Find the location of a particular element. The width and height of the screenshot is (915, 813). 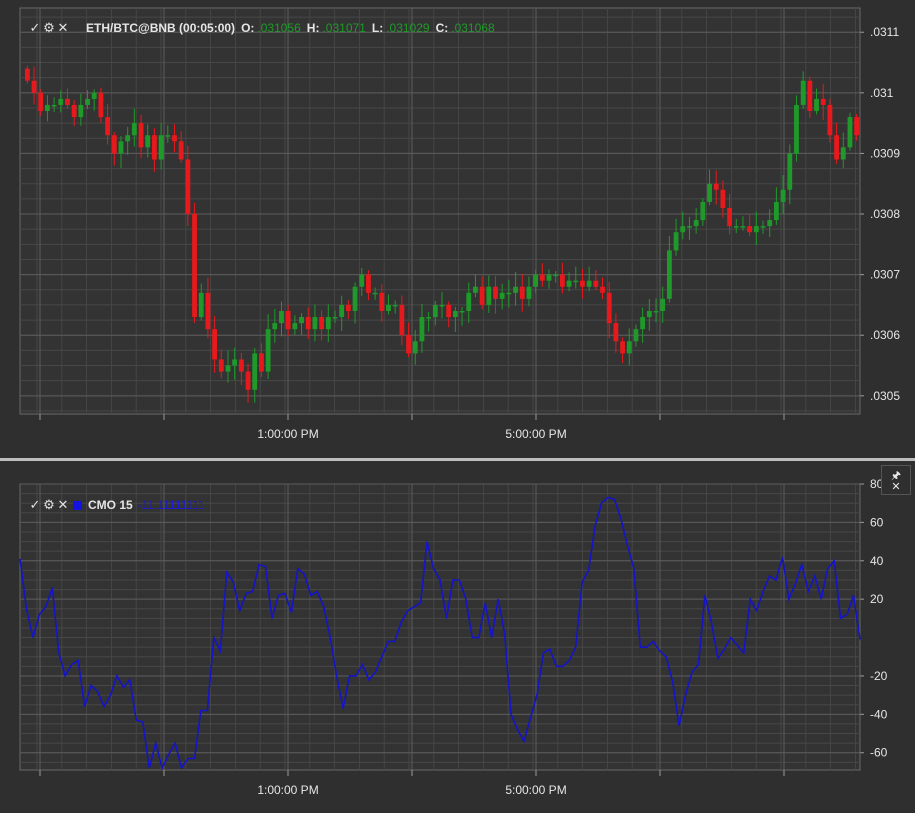

x-tick-label: 1:00:00 PM is located at coordinates (287, 790).